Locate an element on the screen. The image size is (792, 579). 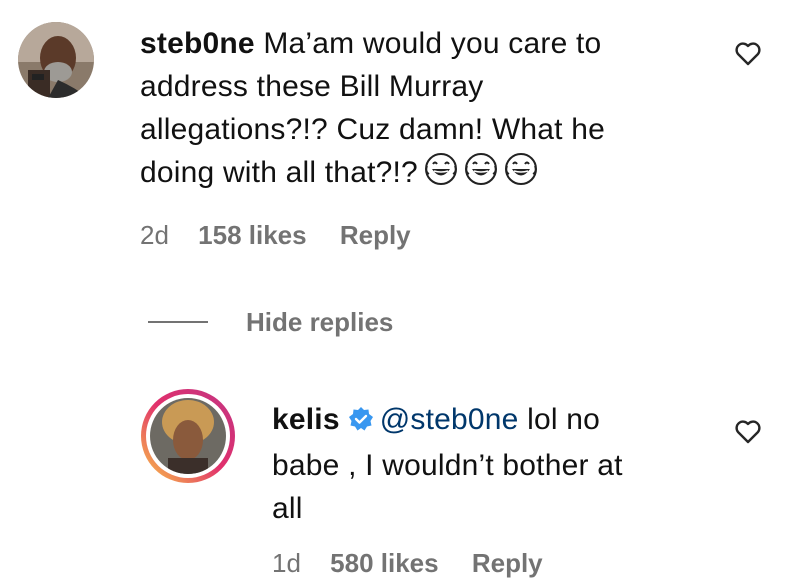
reply-text-segment: lol no is located at coordinates (559, 419).